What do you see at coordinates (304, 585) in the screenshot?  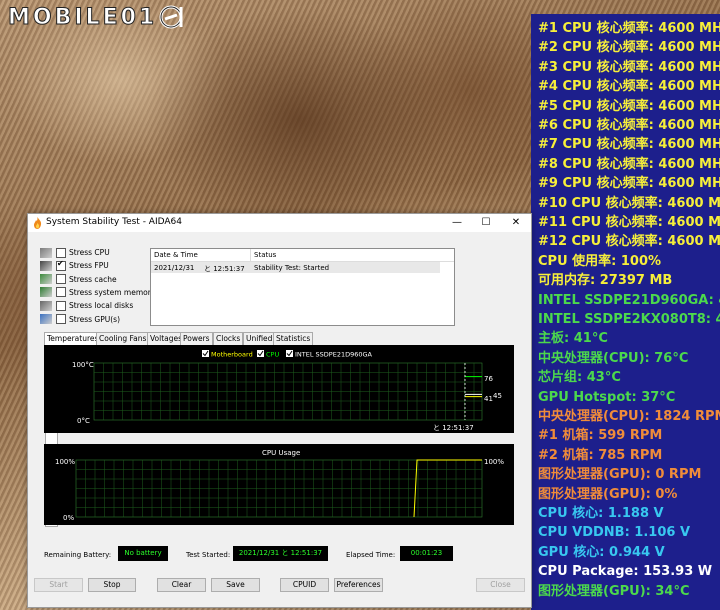 I see `cpuid-button: CPUID` at bounding box center [304, 585].